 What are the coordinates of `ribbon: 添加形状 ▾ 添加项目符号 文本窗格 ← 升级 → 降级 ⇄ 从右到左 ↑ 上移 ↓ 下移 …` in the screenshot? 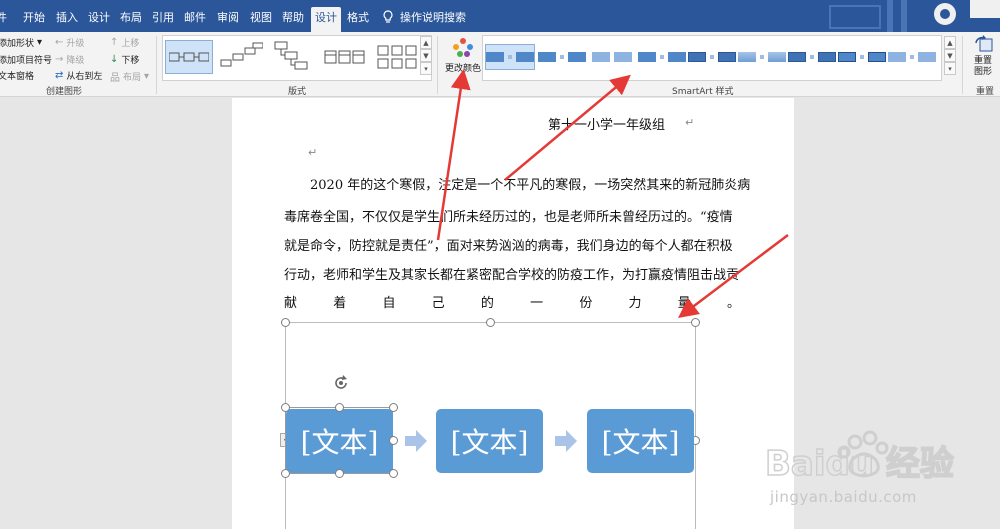 It's located at (500, 64).